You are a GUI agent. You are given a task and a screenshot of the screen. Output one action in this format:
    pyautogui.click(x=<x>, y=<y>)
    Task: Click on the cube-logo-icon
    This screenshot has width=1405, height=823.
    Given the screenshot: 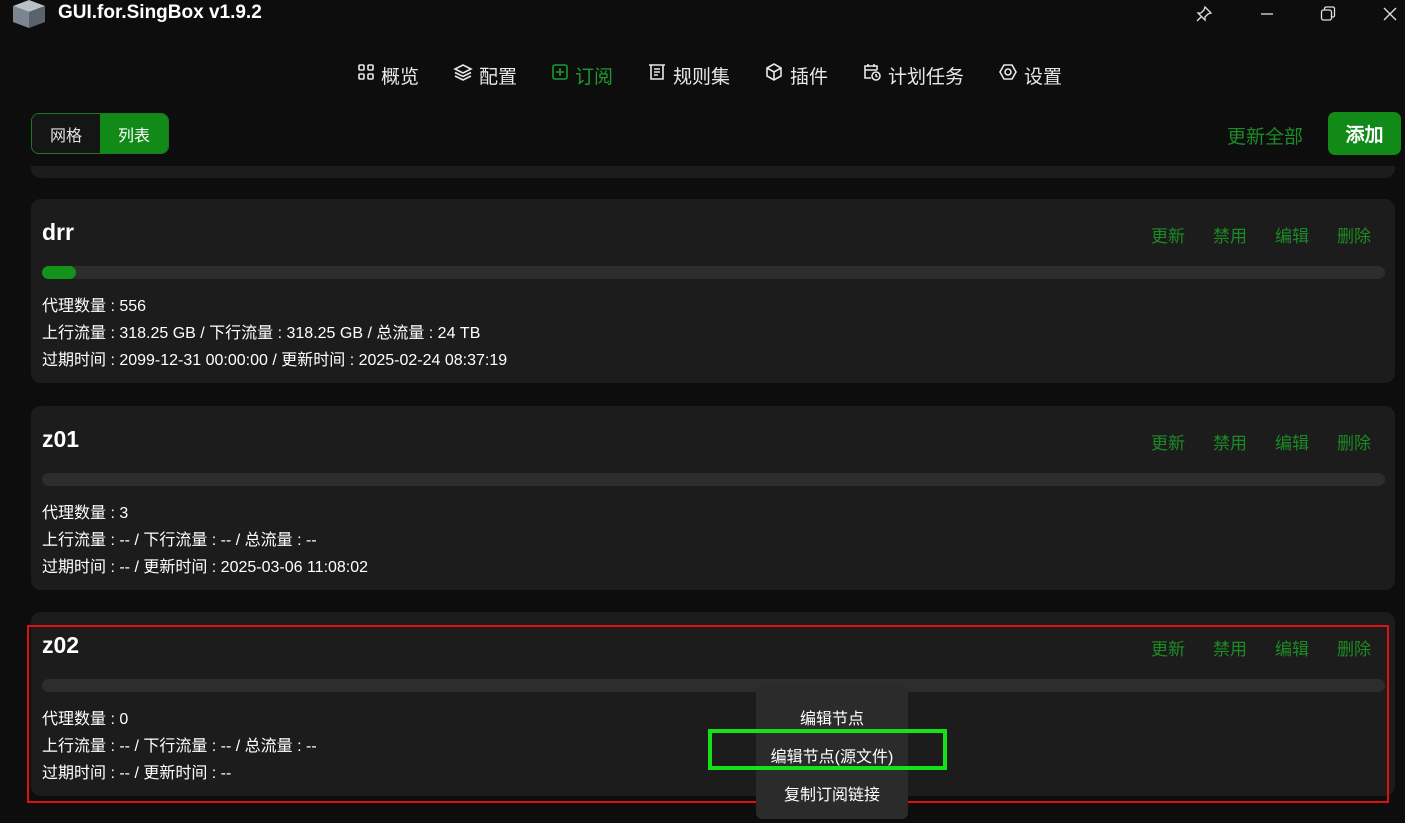 What is the action you would take?
    pyautogui.click(x=29, y=14)
    